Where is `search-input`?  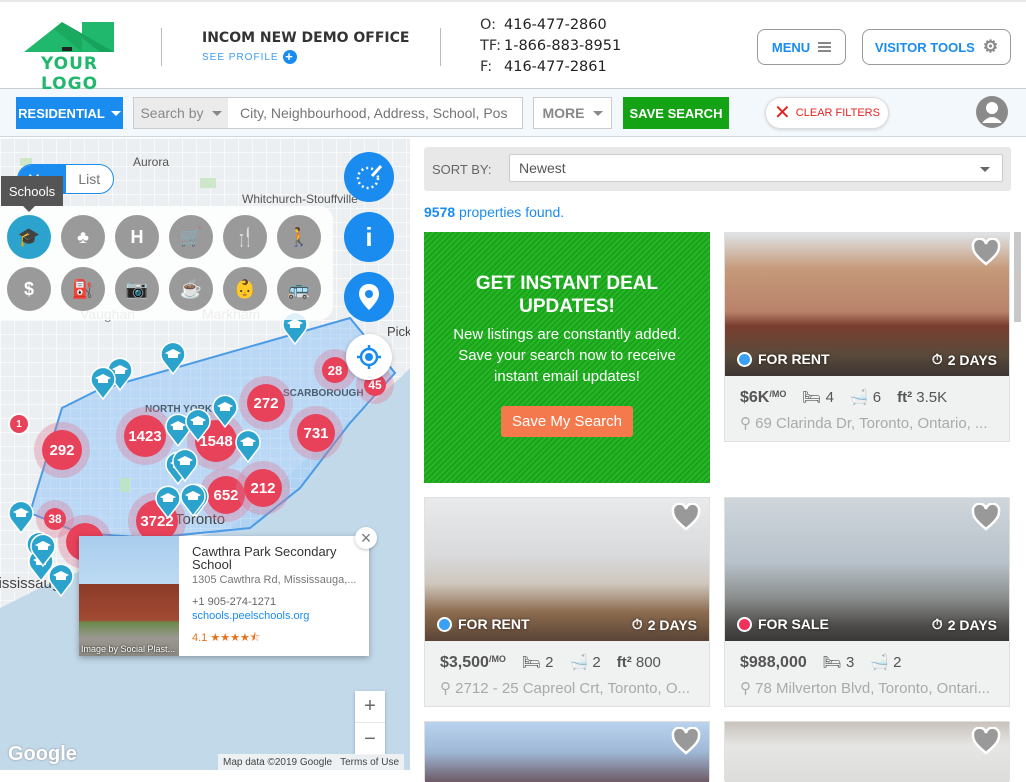 search-input is located at coordinates (375, 113).